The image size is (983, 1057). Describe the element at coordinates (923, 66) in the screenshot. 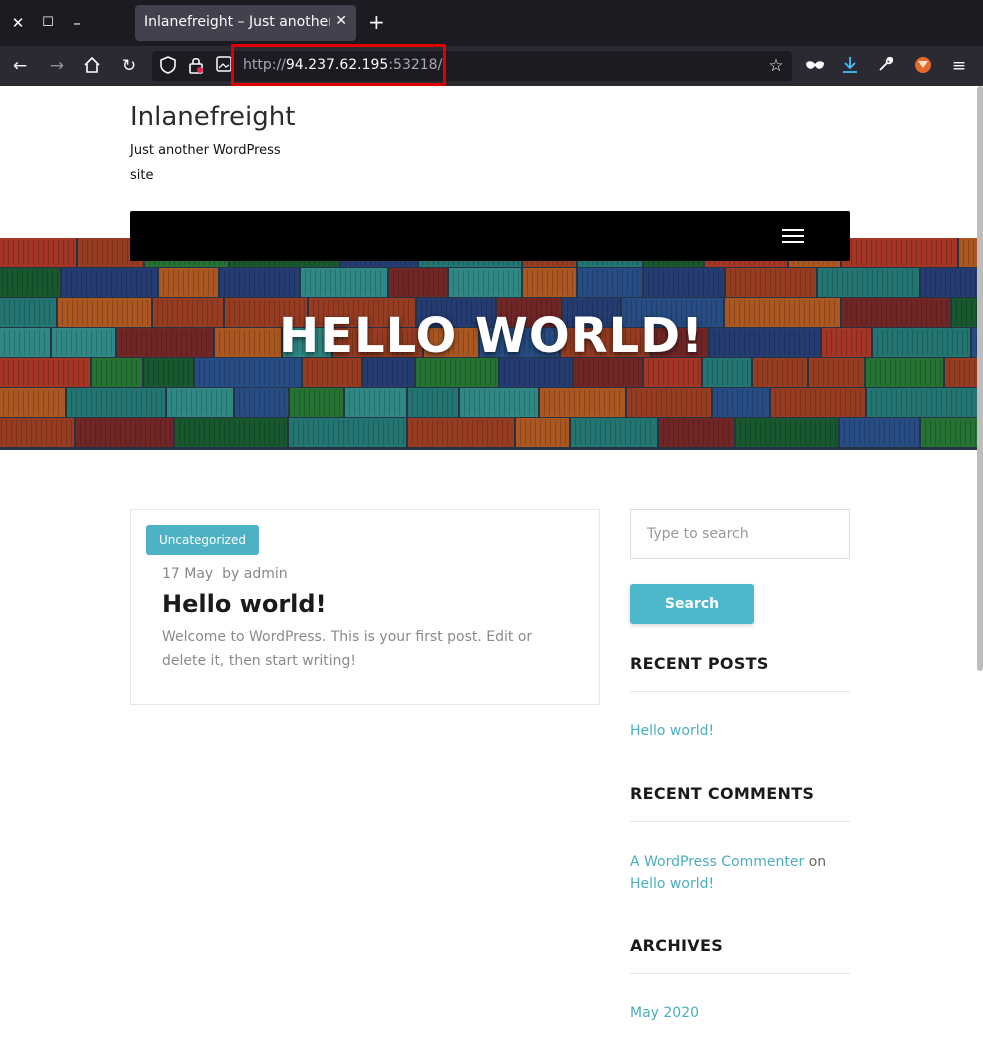

I see `extension-fox-icon` at that location.